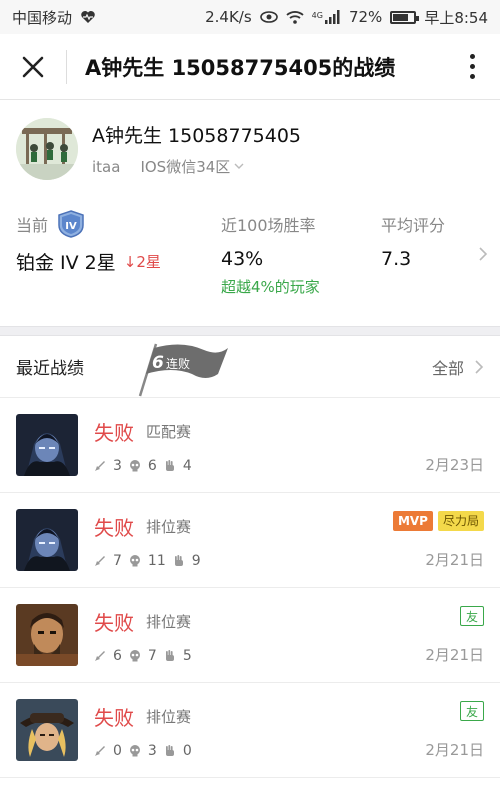 The image size is (500, 790). I want to click on heart-monitor-icon, so click(88, 17).